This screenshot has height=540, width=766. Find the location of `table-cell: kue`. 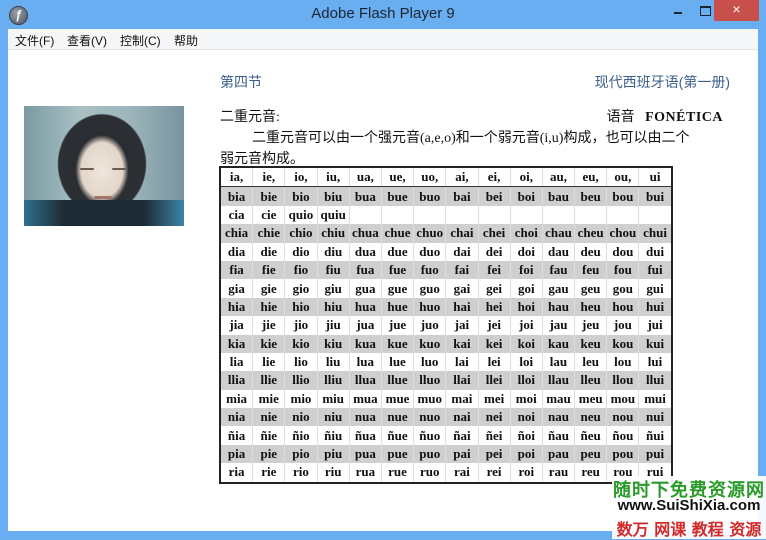

table-cell: kue is located at coordinates (397, 343).